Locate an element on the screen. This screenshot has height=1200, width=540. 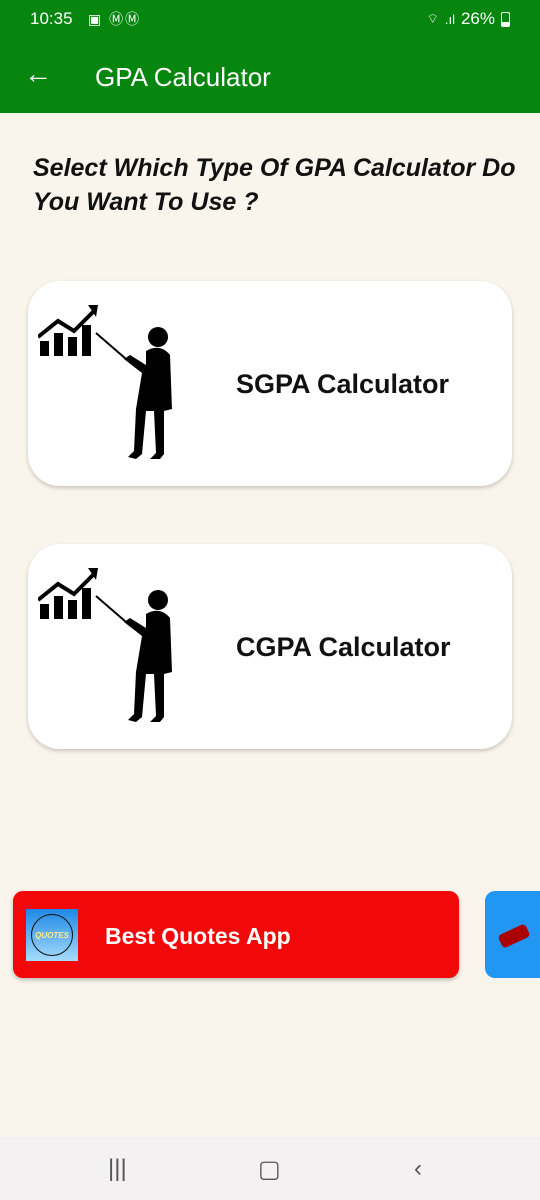
arrow-left-icon: ← is located at coordinates (38, 74).